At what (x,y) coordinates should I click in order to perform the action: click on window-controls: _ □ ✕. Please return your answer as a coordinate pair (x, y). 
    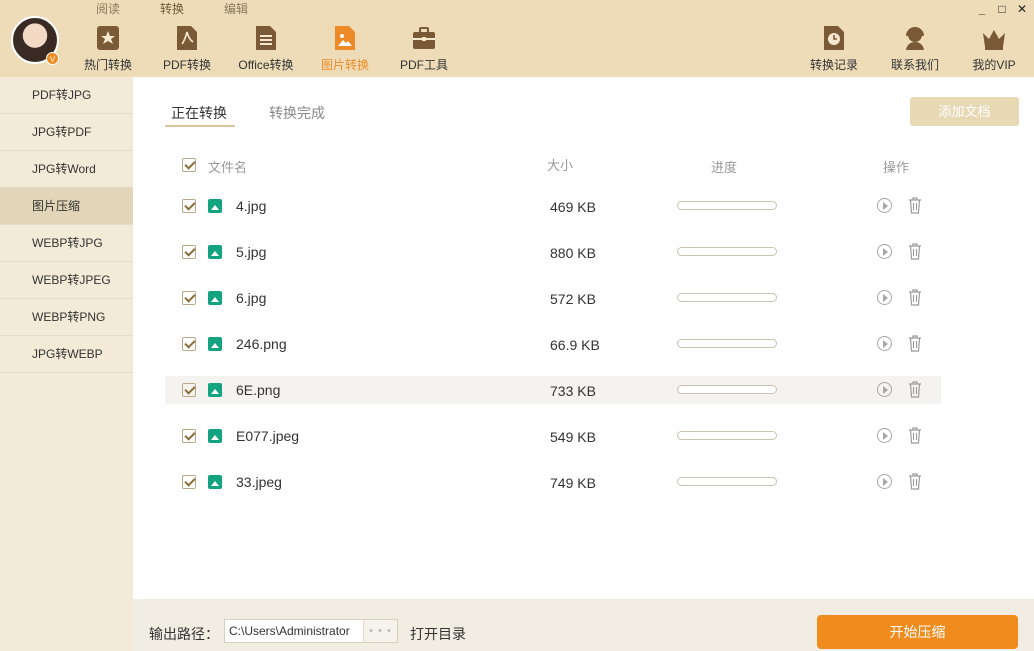
    Looking at the image, I should click on (1002, 9).